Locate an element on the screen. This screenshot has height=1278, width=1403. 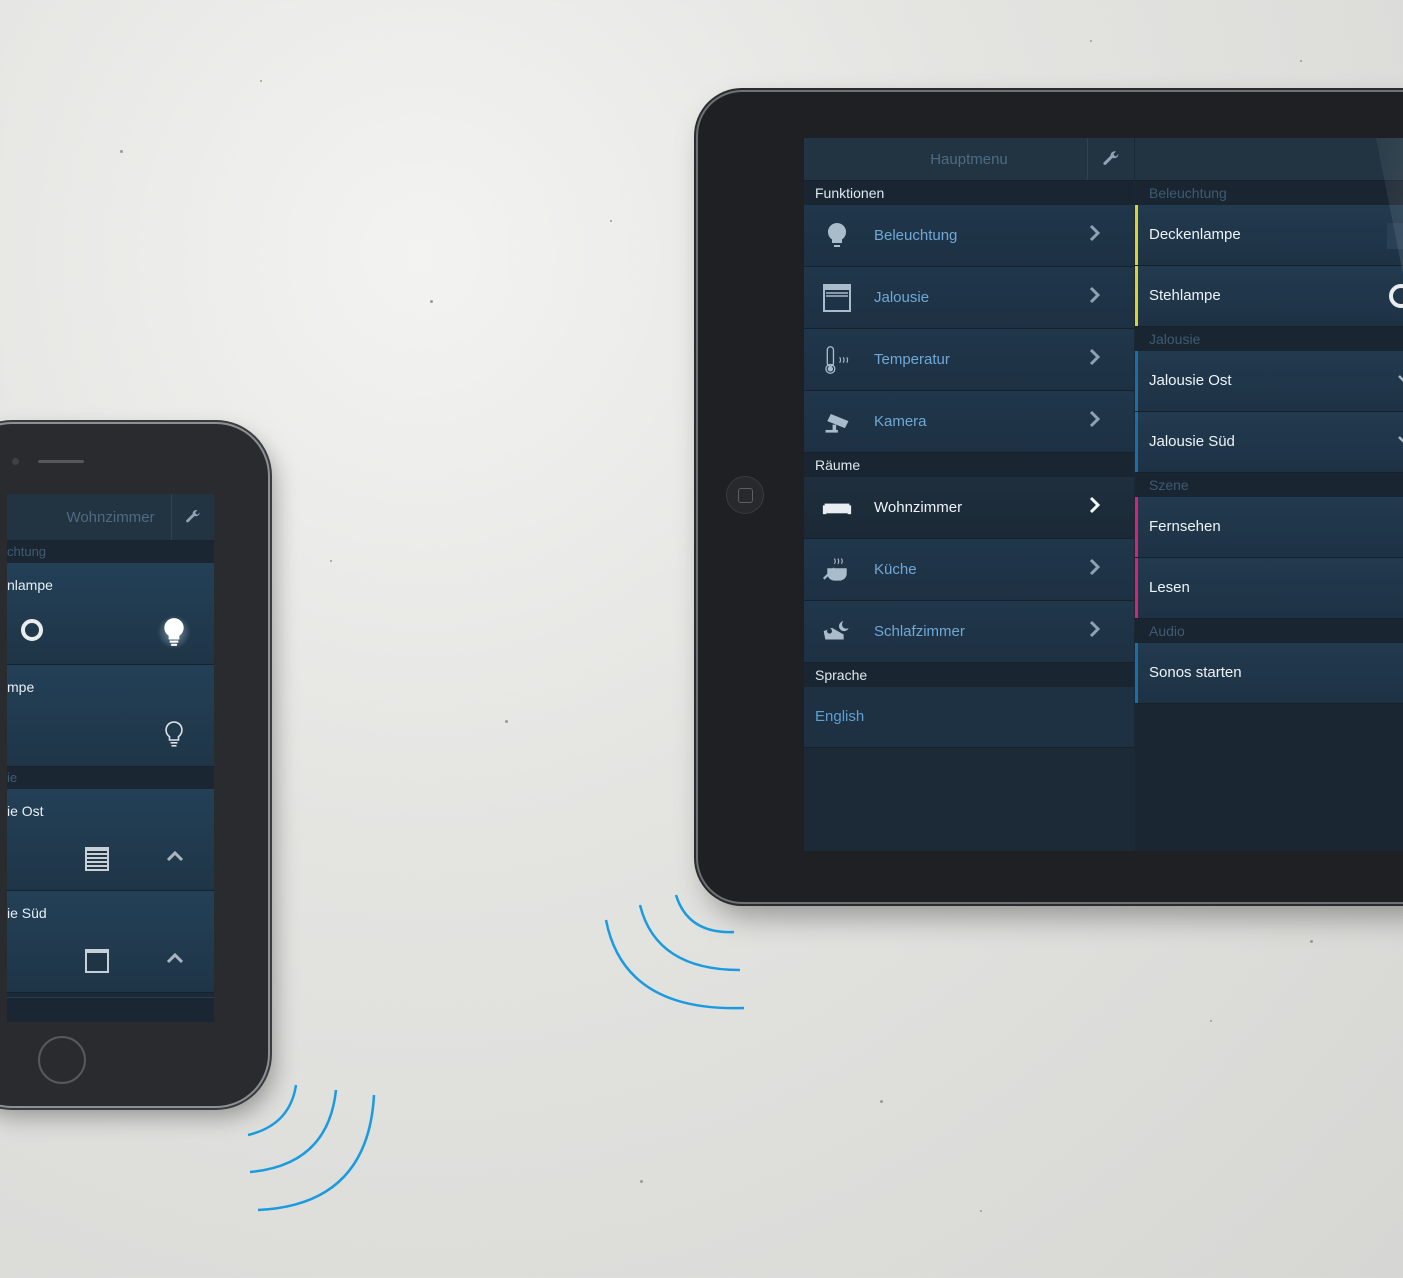
section-language: Sprache is located at coordinates (969, 675).